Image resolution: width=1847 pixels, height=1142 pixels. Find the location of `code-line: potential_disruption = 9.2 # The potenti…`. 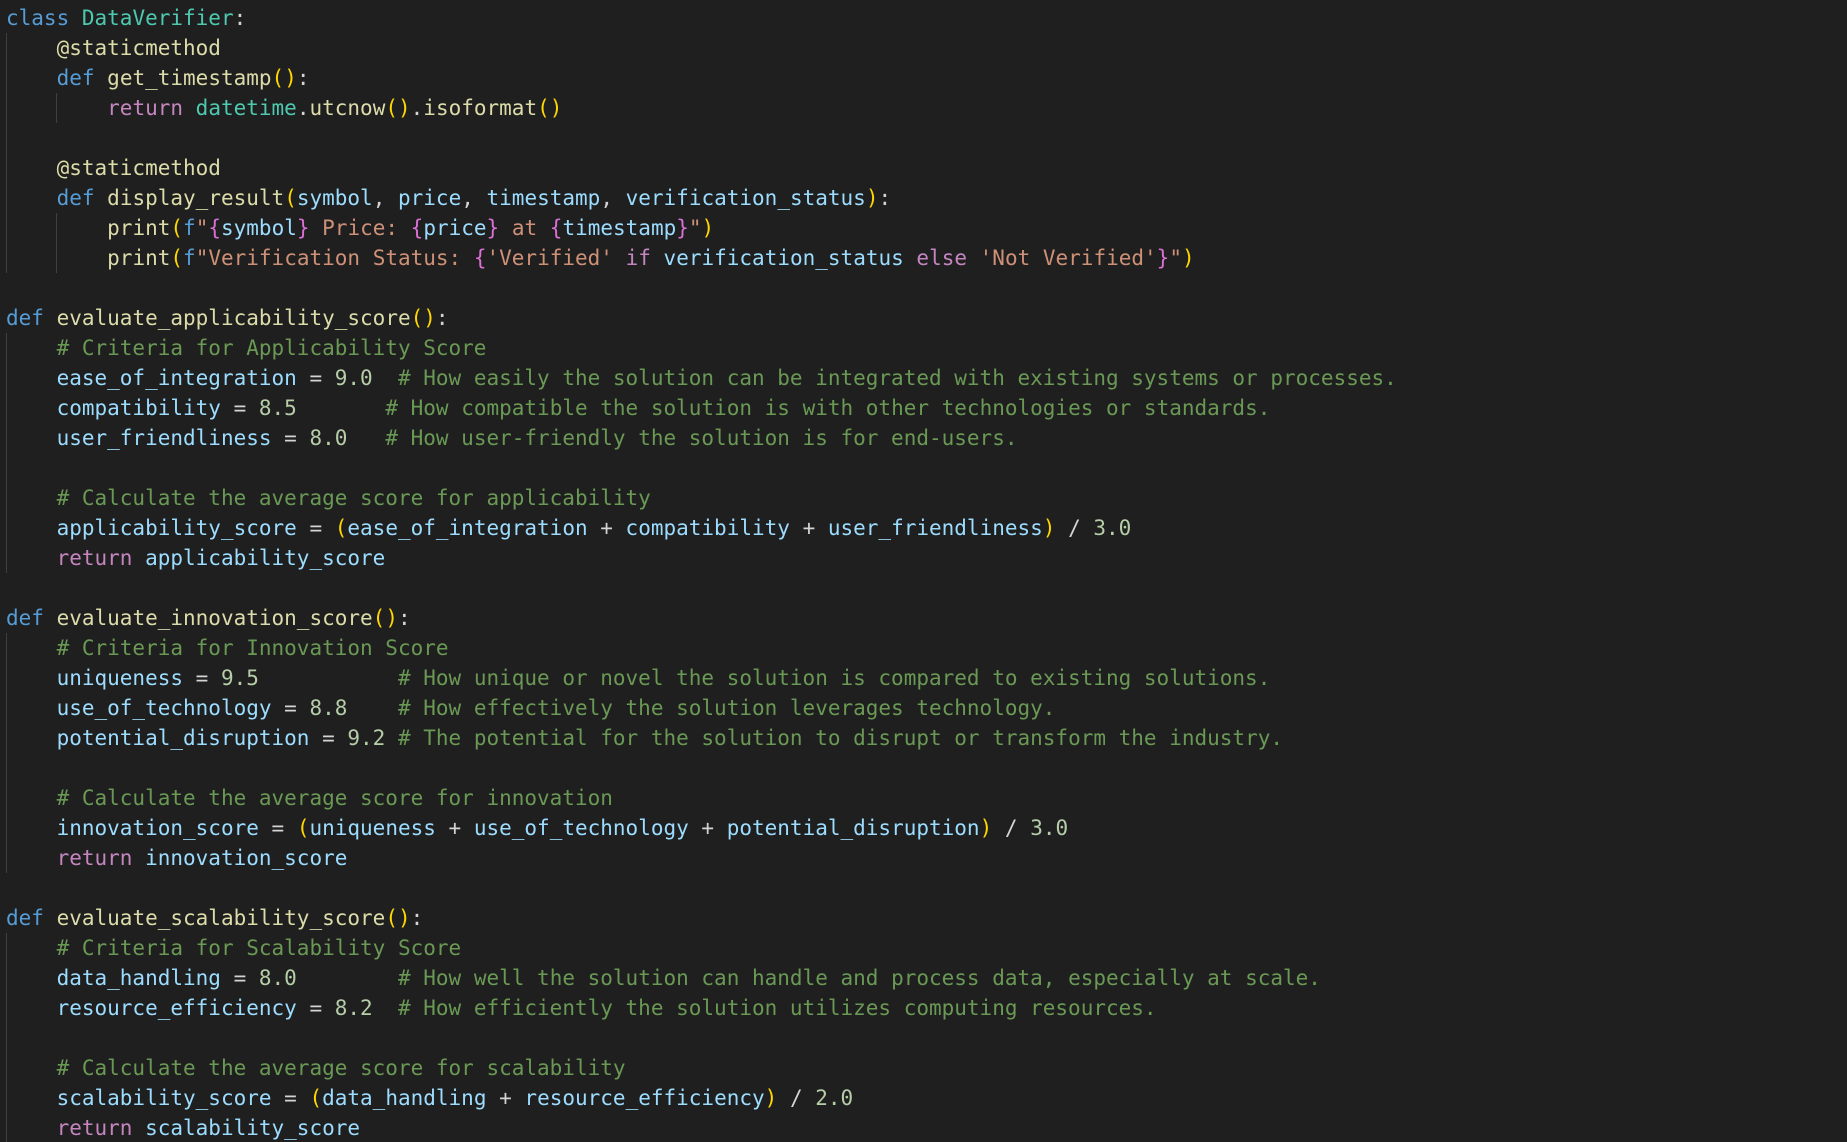

code-line: potential_disruption = 9.2 # The potenti… is located at coordinates (701, 738).